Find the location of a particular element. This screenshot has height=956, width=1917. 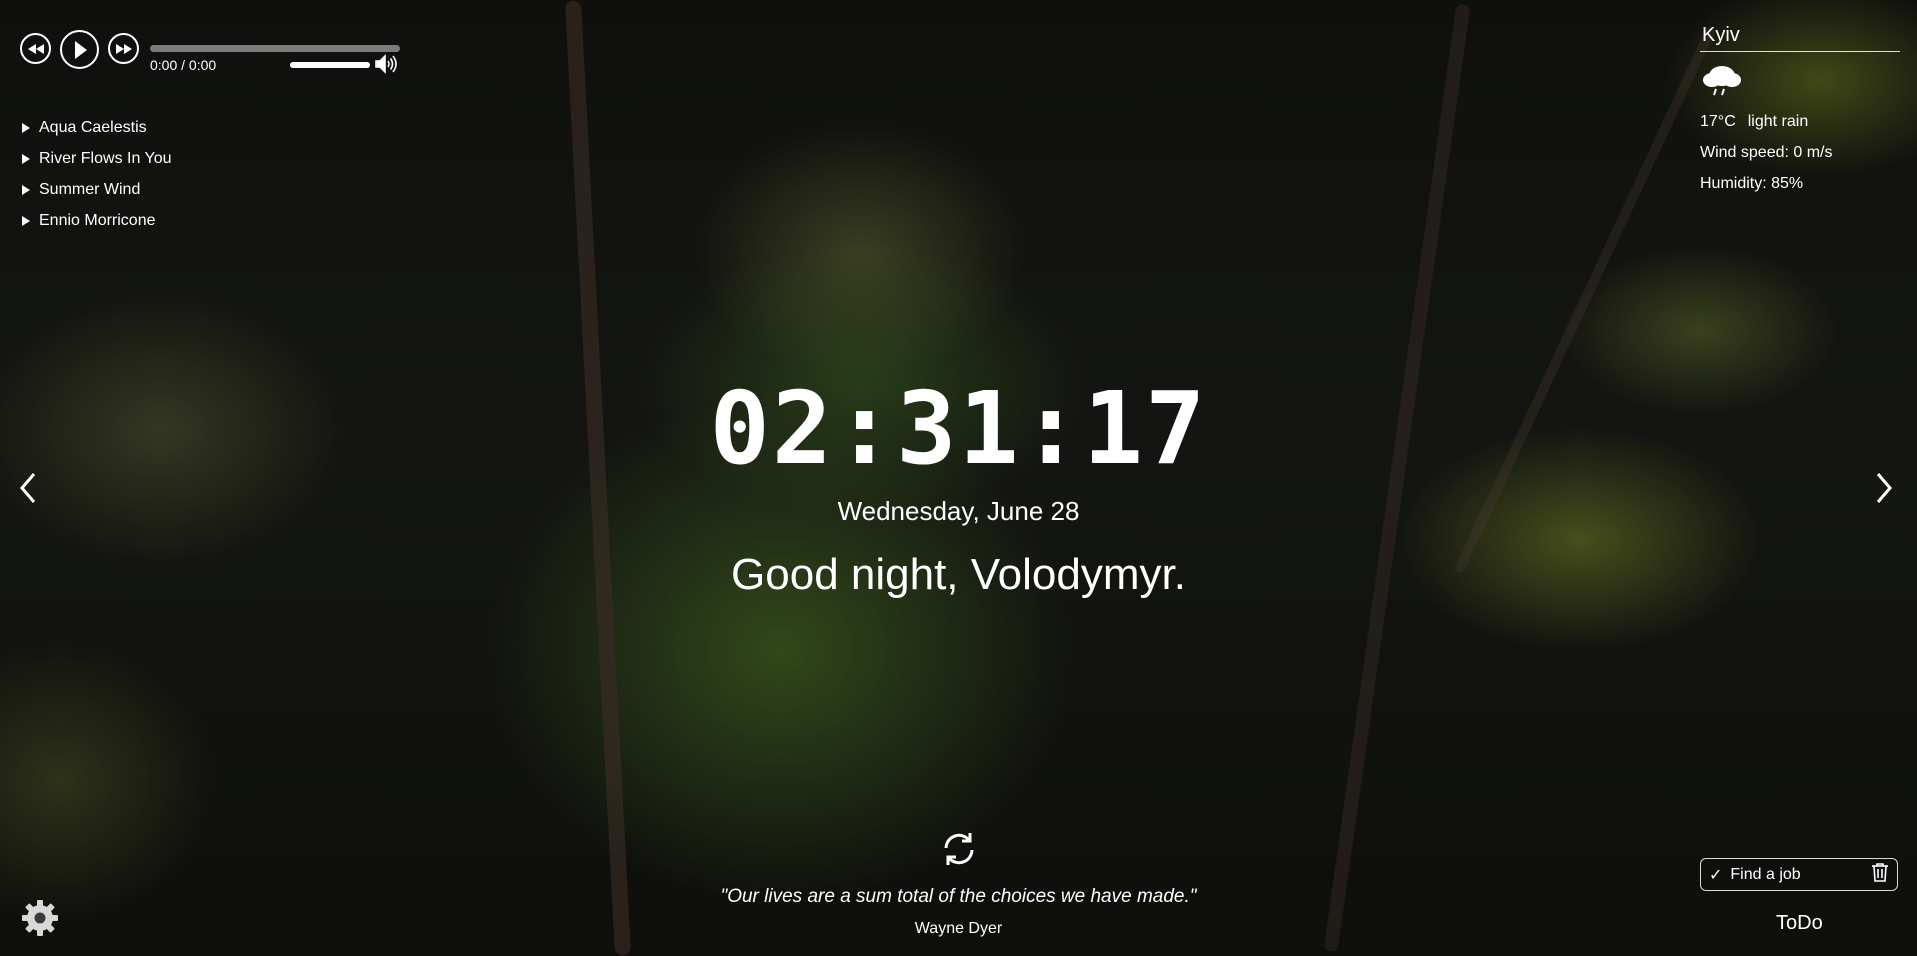

time-display: 0:00 / 0:00 is located at coordinates (183, 65).